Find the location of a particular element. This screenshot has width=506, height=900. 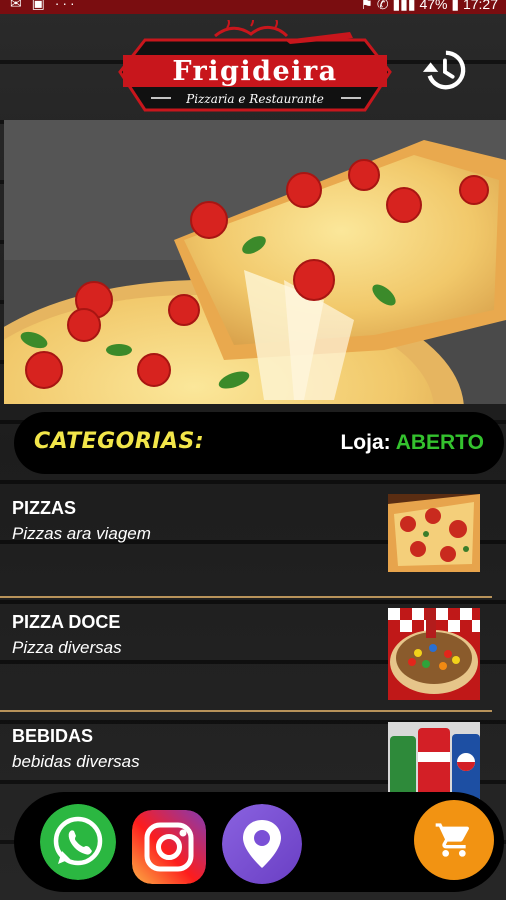

store-status-label: Loja: is located at coordinates (365, 442).